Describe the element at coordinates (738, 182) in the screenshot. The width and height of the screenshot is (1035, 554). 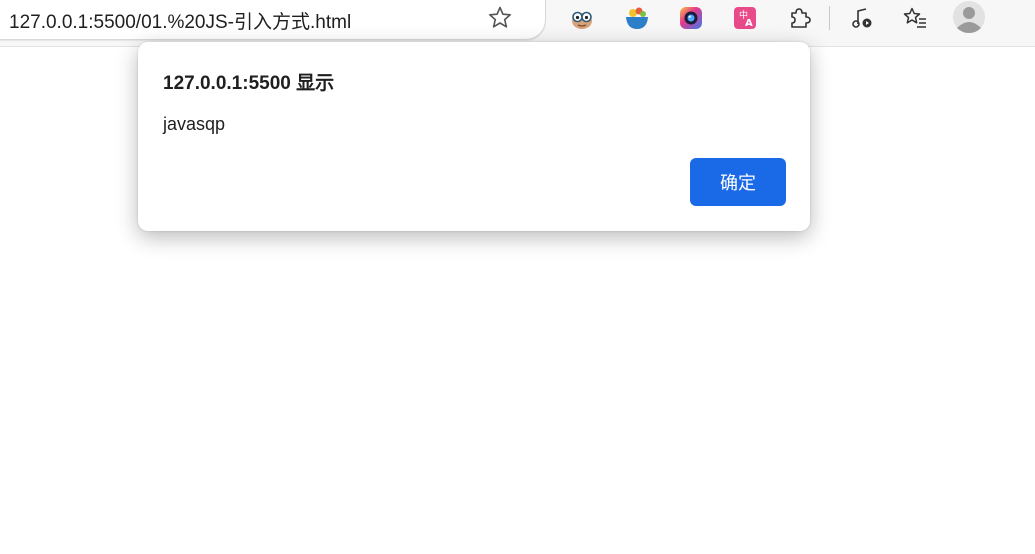
I see `ok-button: 确定` at that location.